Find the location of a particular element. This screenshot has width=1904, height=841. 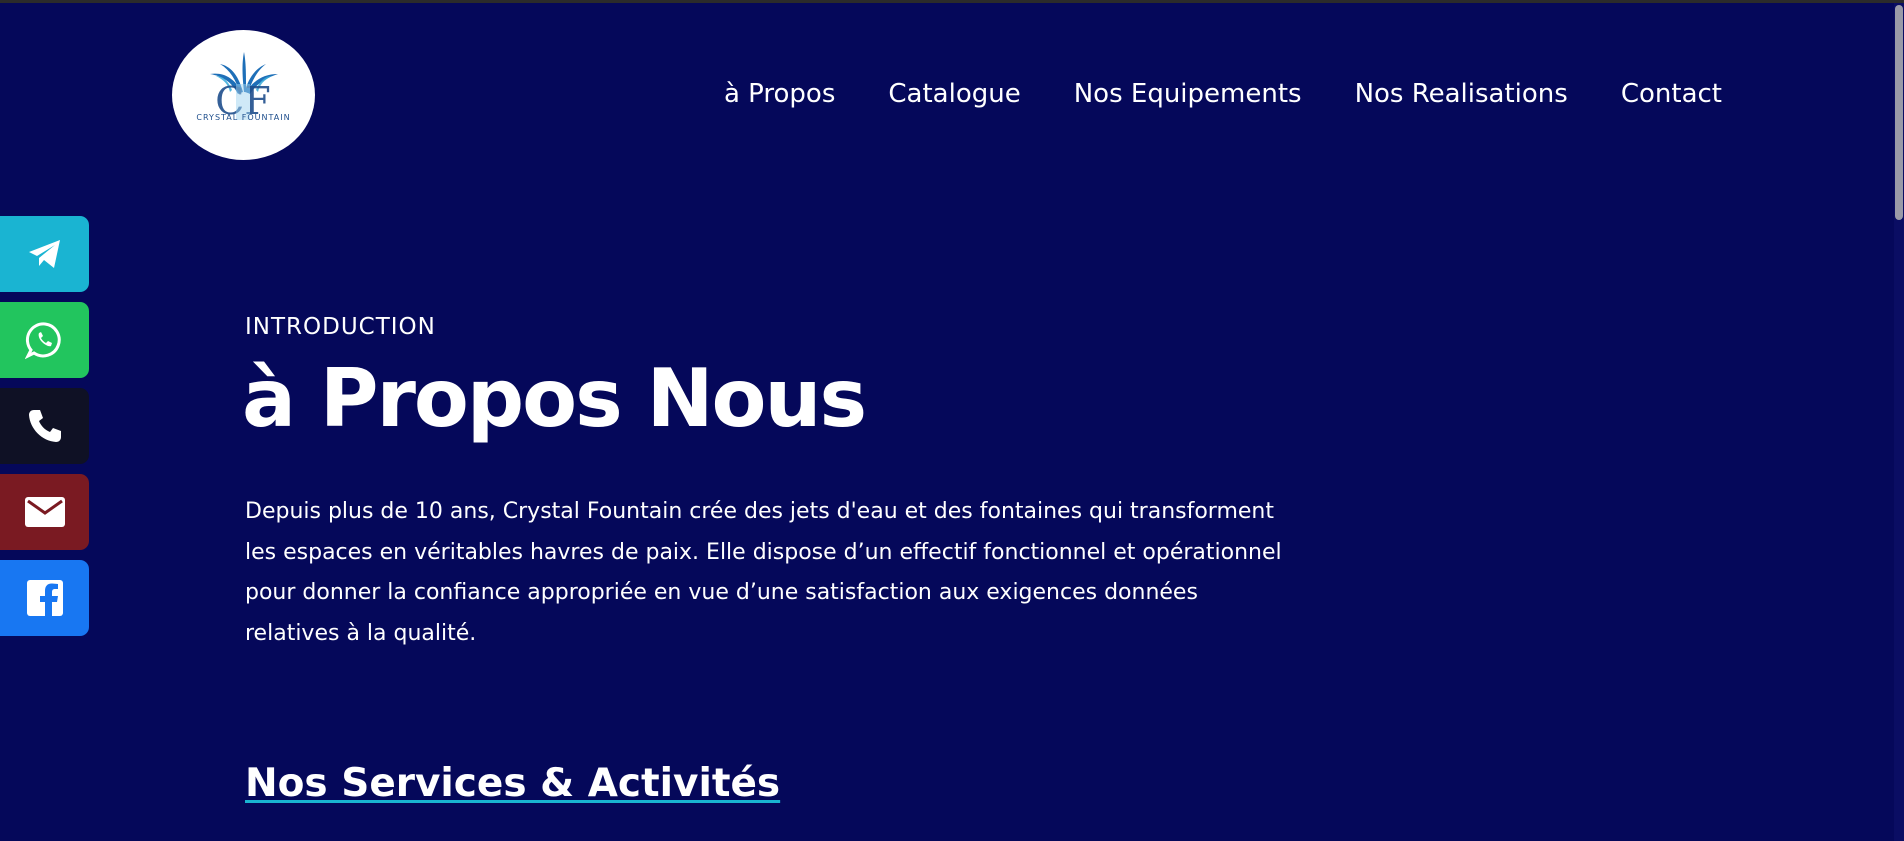

telegram-button is located at coordinates (44, 254).